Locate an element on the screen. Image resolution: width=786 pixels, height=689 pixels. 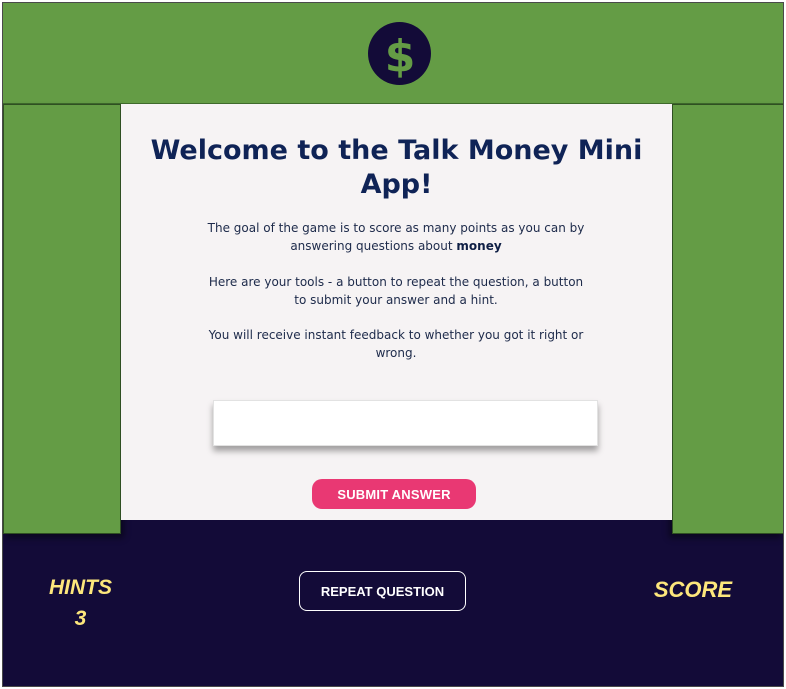
intro-bold-keyword: money is located at coordinates (479, 246).